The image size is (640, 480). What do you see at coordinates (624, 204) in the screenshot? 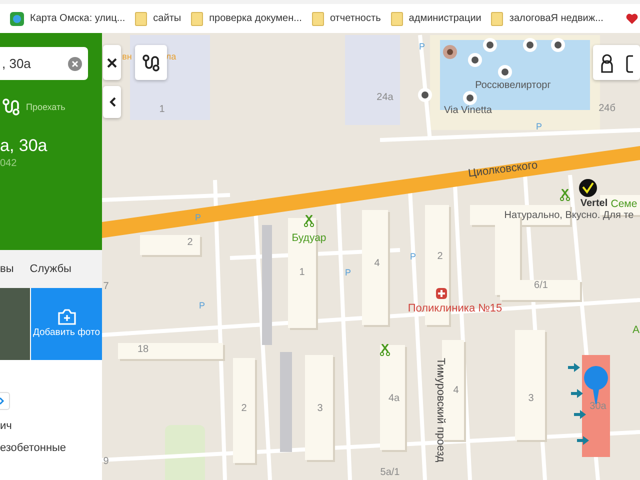
I see `place-label: Семе` at bounding box center [624, 204].